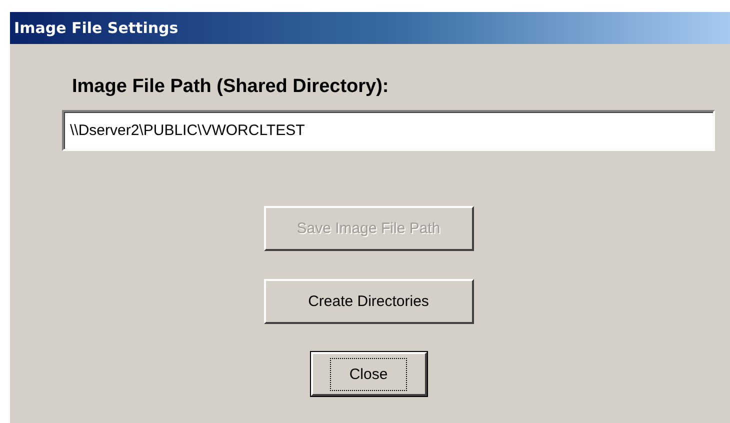 Image resolution: width=730 pixels, height=423 pixels. What do you see at coordinates (388, 130) in the screenshot?
I see `path-field: \\Dserver2\PUBLIC\VWORCLTEST` at bounding box center [388, 130].